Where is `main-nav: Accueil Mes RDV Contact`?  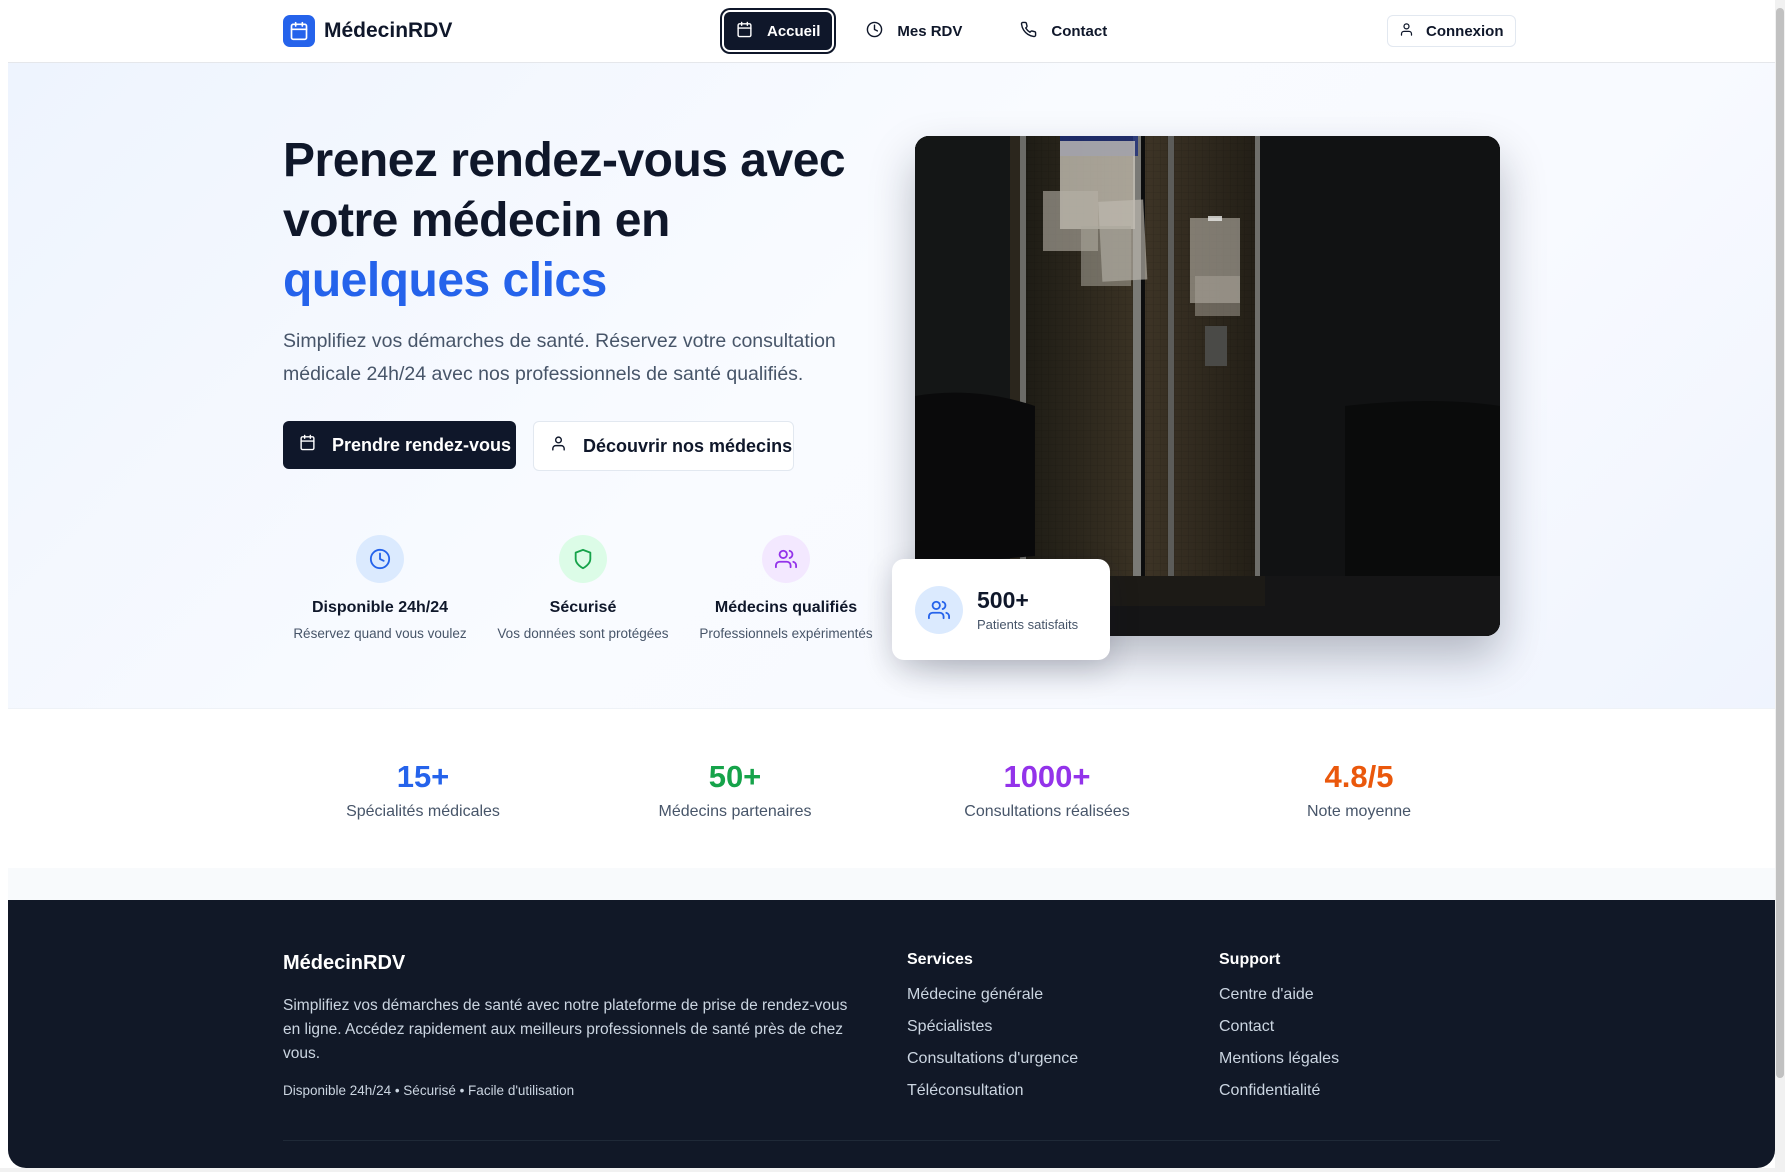
main-nav: Accueil Mes RDV Contact is located at coordinates (927, 31).